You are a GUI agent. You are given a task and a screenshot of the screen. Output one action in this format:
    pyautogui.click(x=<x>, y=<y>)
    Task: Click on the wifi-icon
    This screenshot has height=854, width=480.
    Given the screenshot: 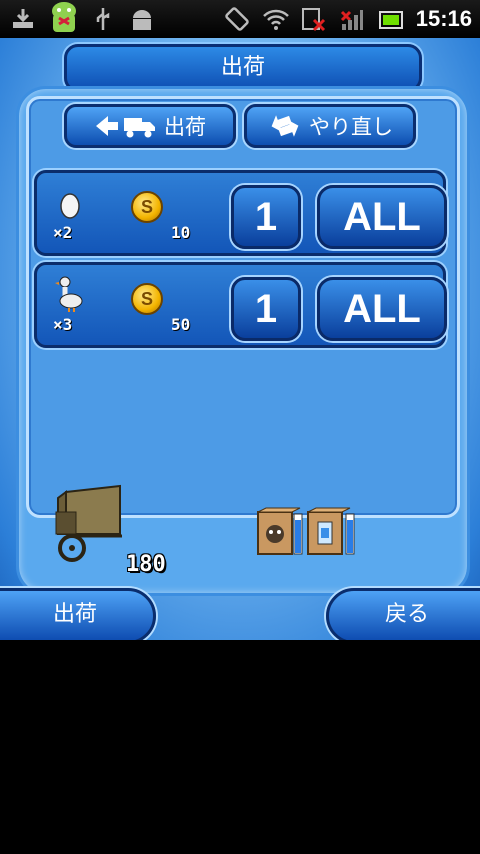 What is the action you would take?
    pyautogui.click(x=276, y=19)
    